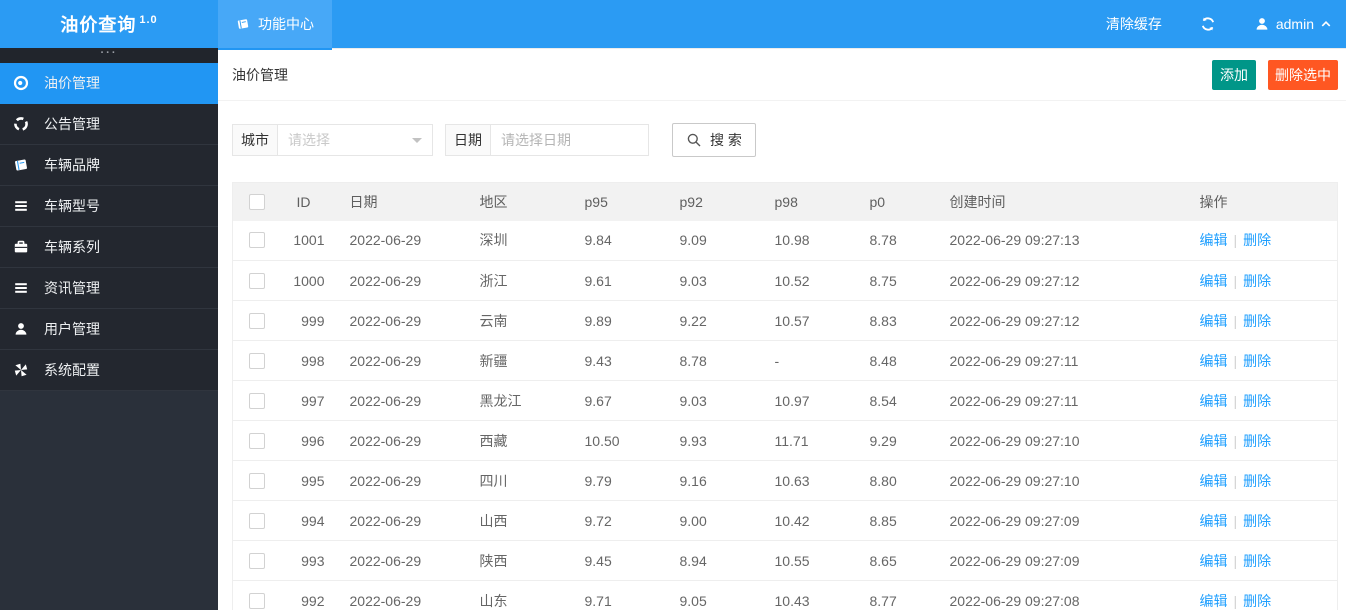  Describe the element at coordinates (109, 370) in the screenshot. I see `sidebar-item-system-config: 系统配置` at that location.